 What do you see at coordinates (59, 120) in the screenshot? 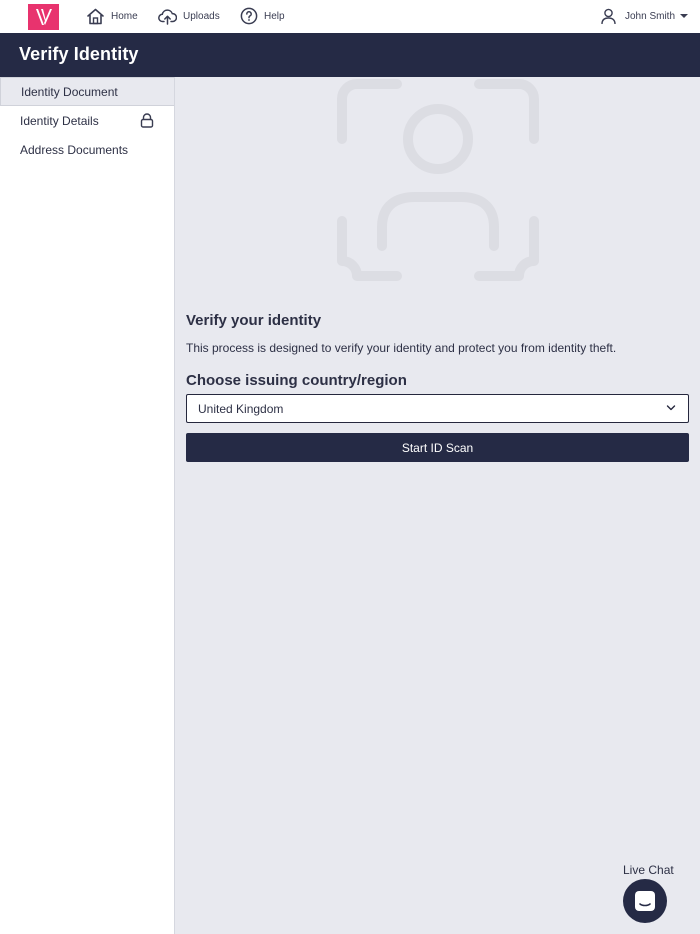
I see `sidebar-item-label: Identity Details` at bounding box center [59, 120].